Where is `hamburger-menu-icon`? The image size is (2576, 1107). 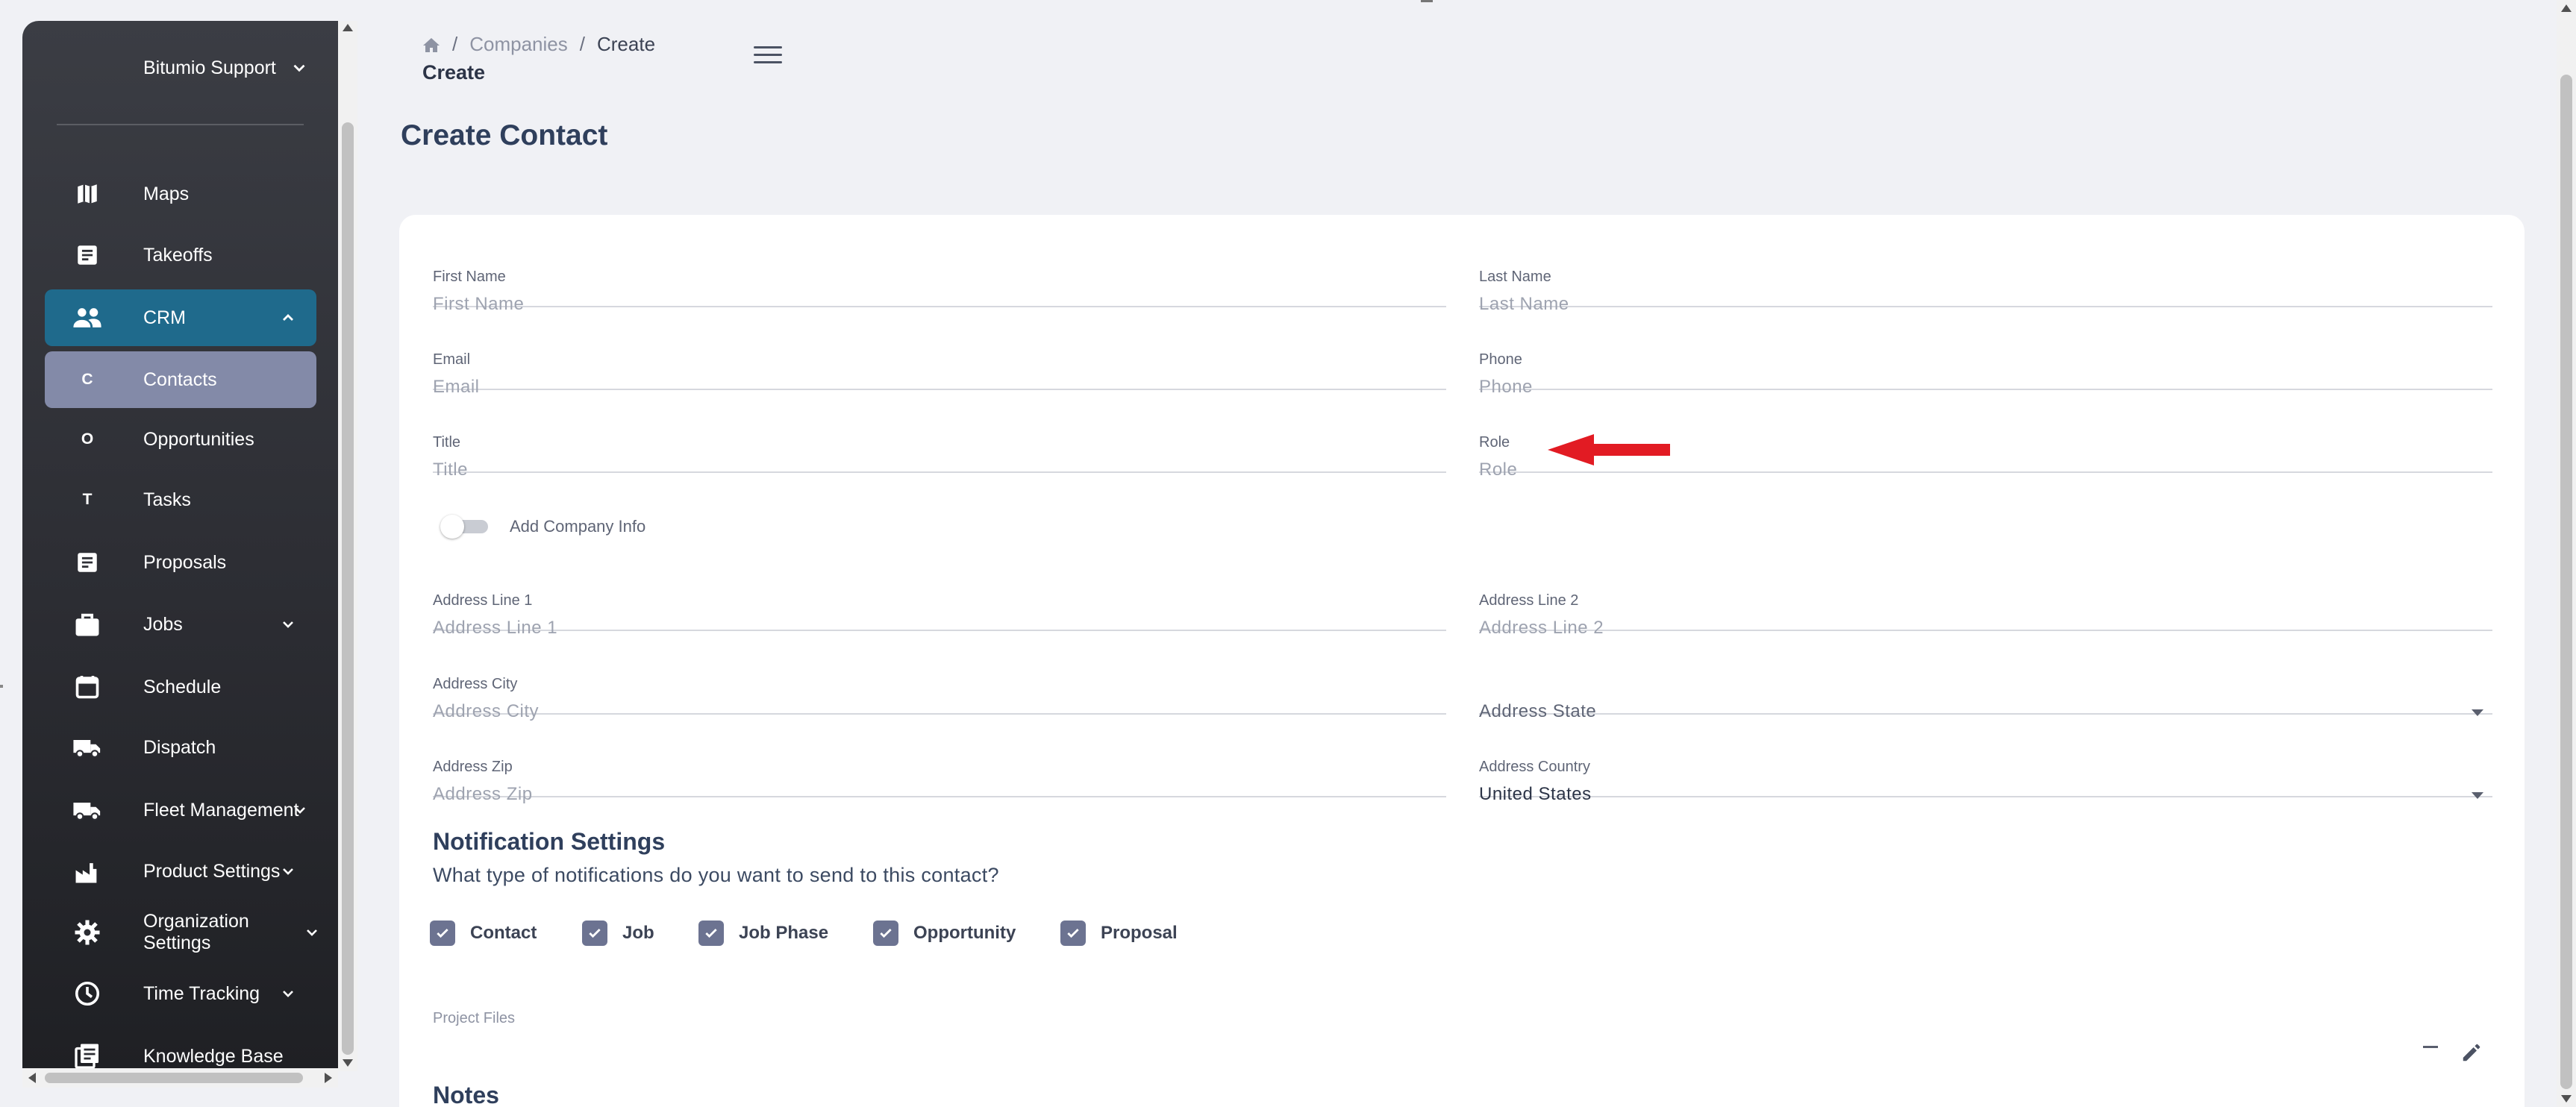
hamburger-menu-icon is located at coordinates (768, 58).